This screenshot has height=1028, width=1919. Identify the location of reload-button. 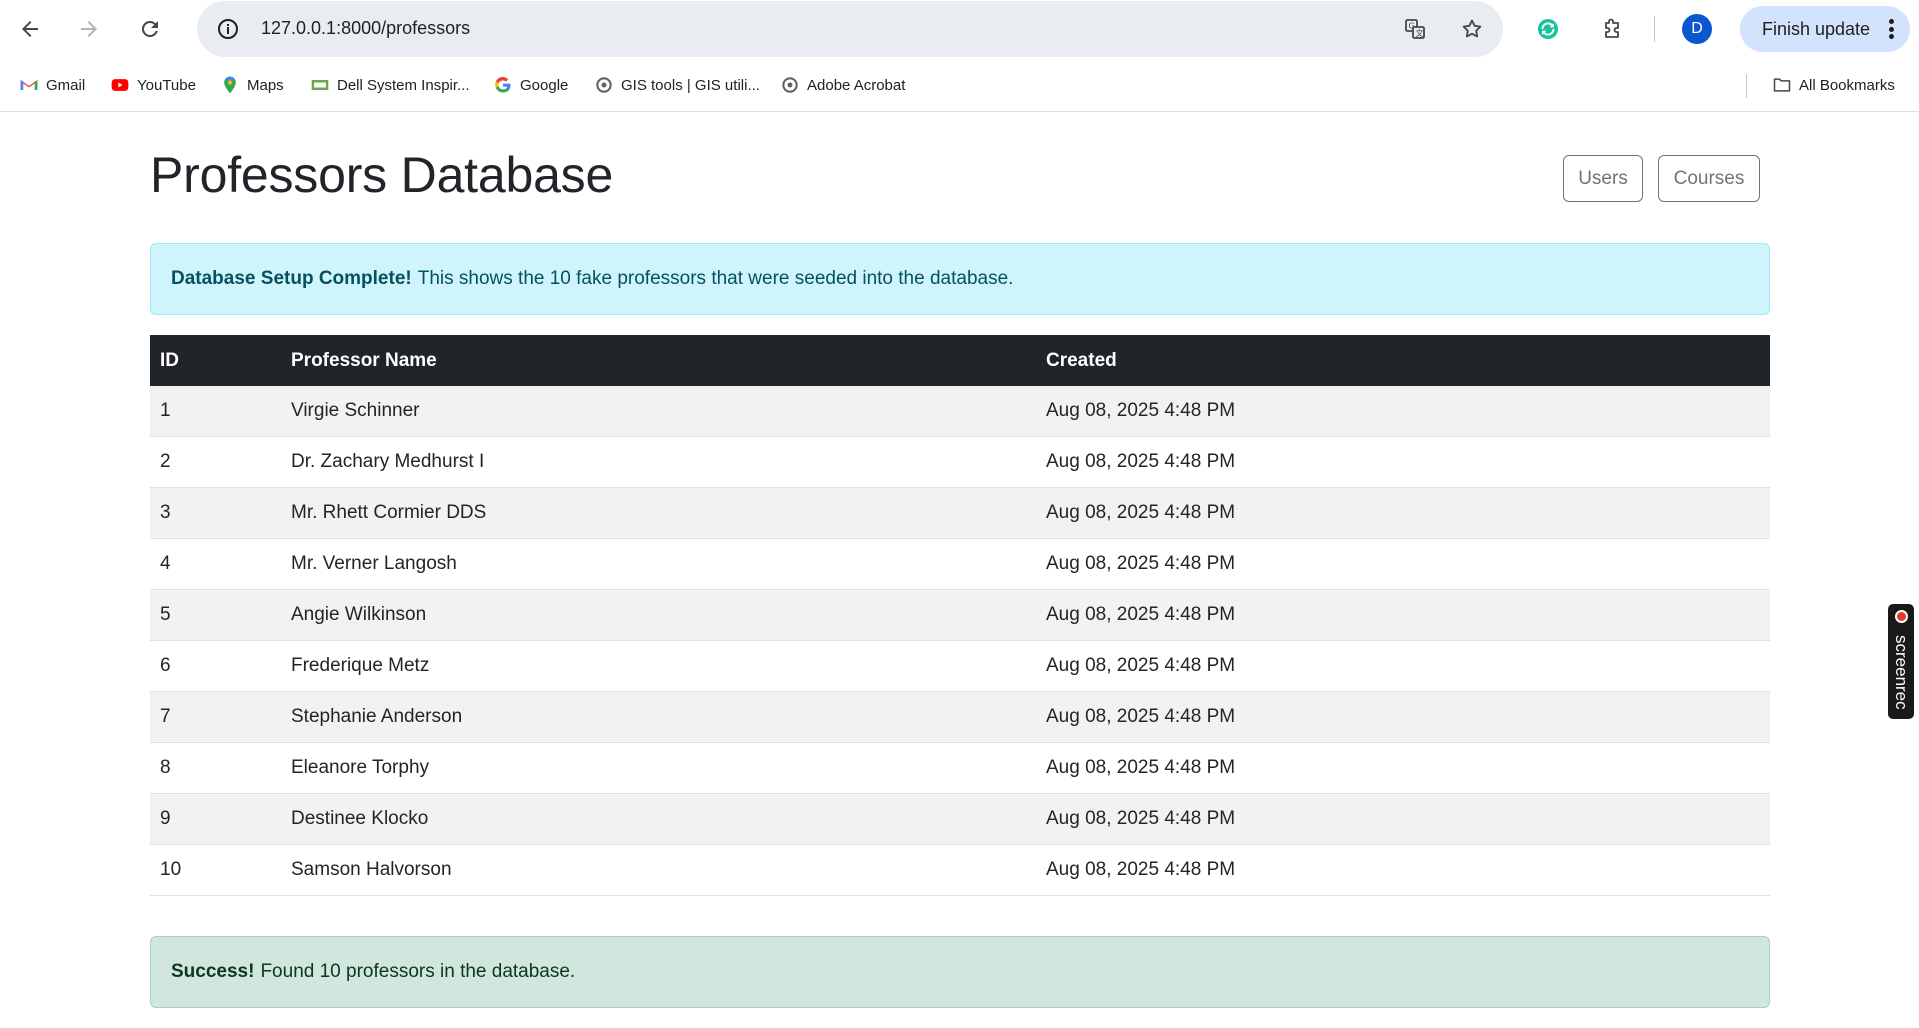
(150, 29).